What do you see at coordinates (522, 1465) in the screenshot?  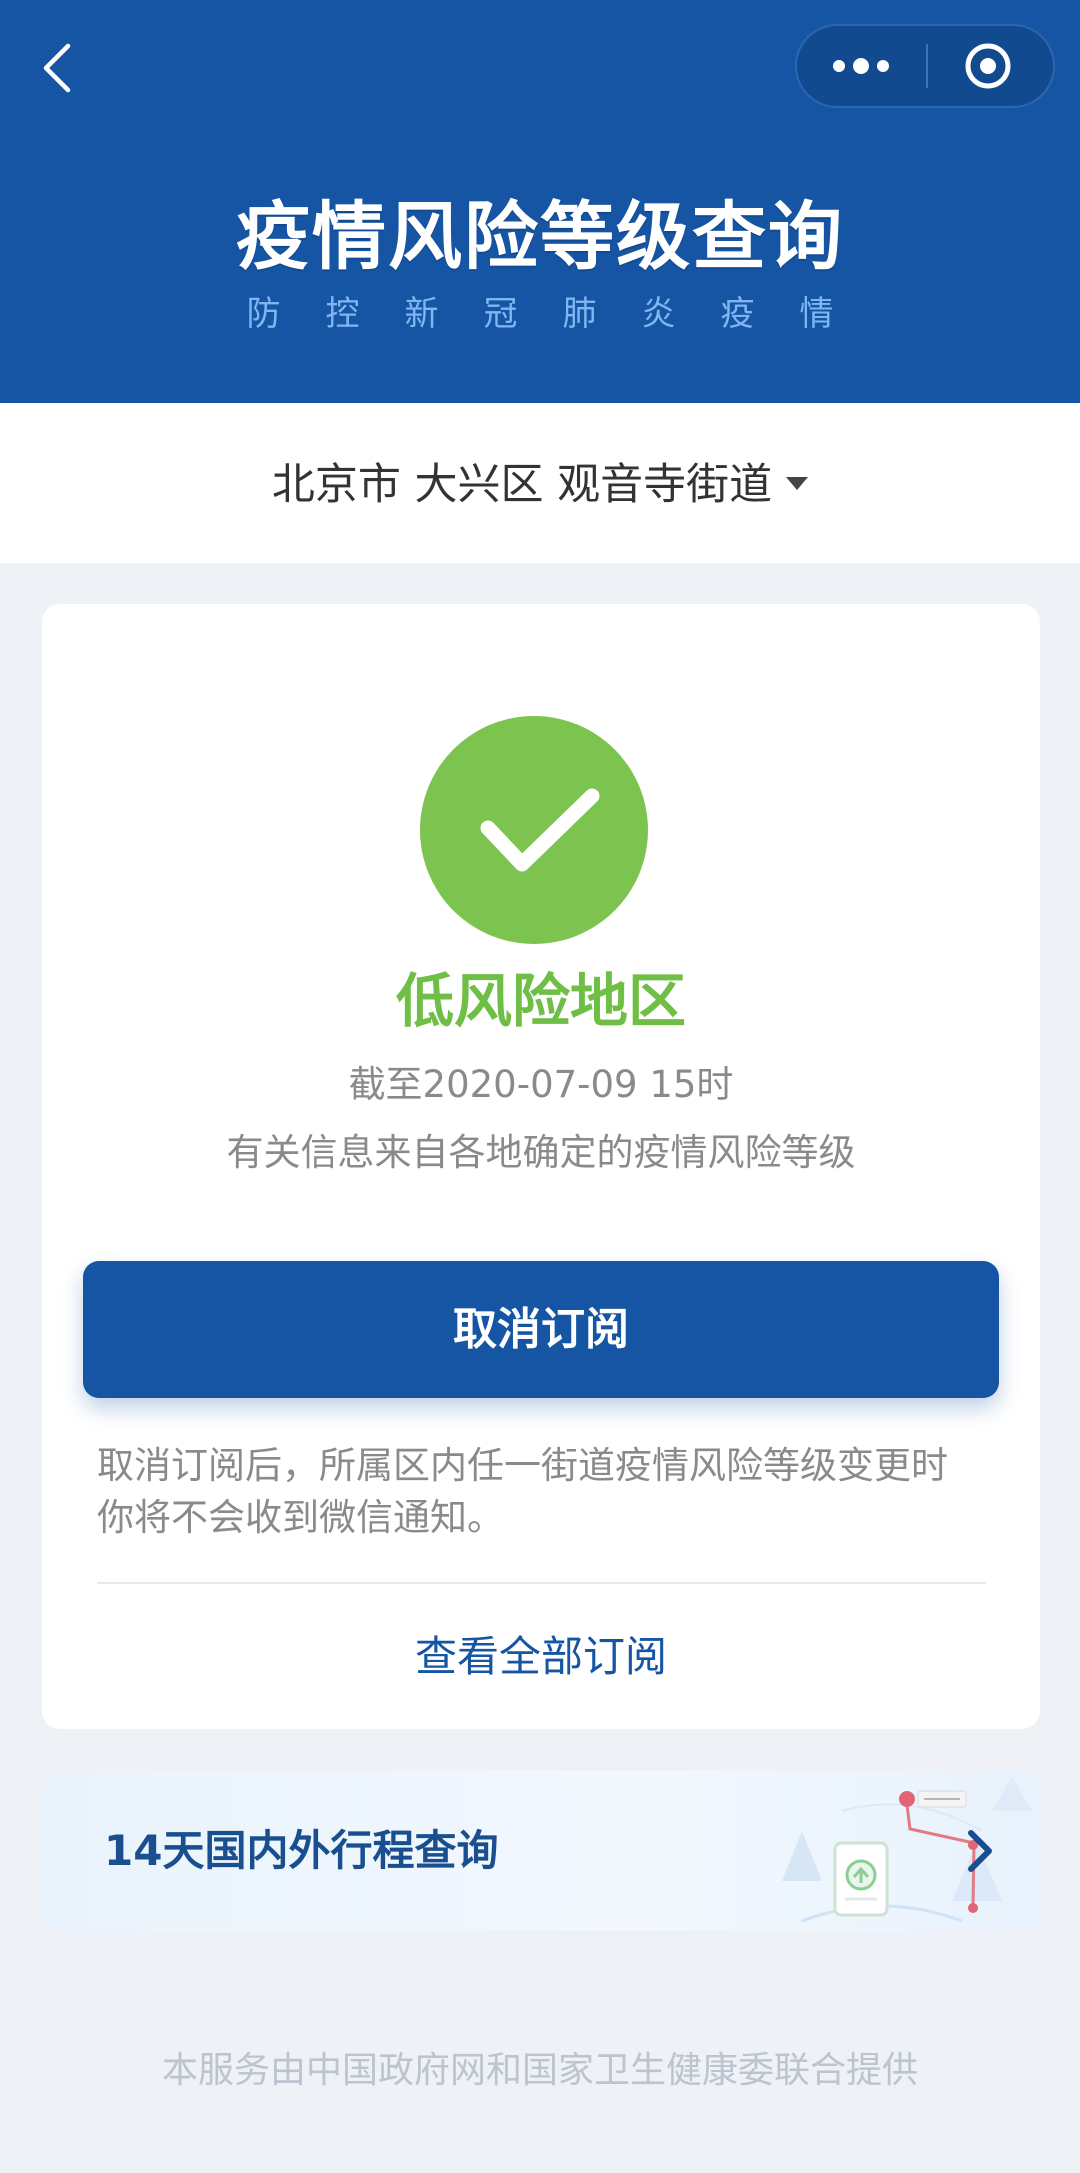 I see `notice-line-1: 取消订阅后，所属区内任一街道疫情风险等级变更时` at bounding box center [522, 1465].